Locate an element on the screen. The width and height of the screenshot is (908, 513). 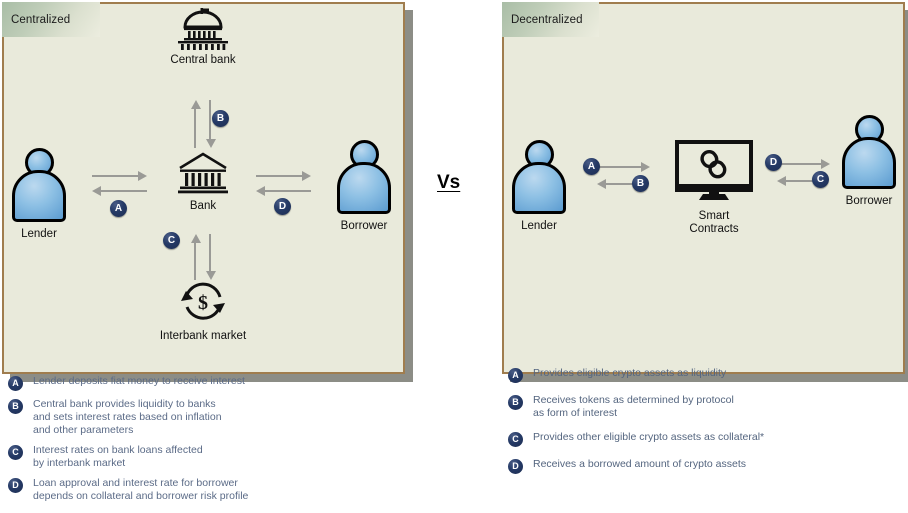
badge-d-letter: D is located at coordinates (282, 206).